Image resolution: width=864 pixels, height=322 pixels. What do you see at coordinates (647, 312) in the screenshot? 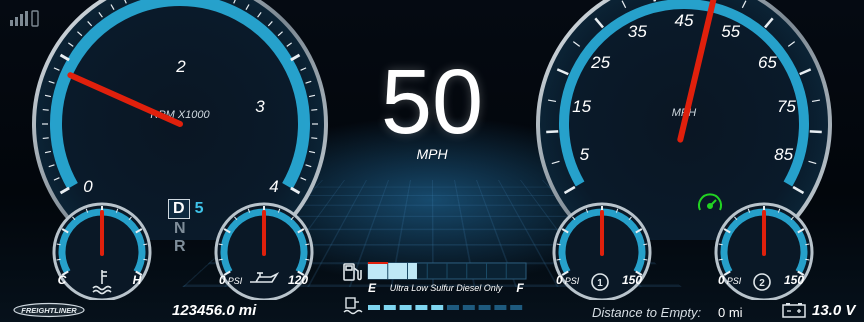
I see `distance-to-empty-label: Distance to Empty:` at bounding box center [647, 312].